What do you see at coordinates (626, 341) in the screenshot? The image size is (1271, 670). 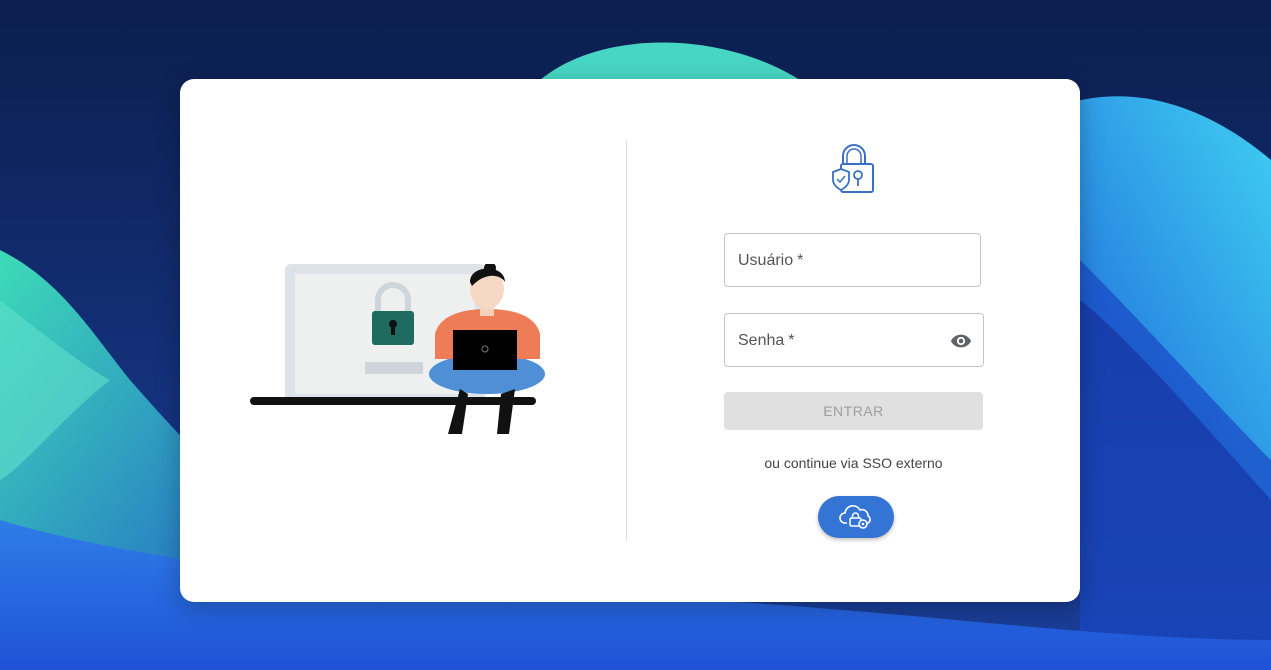 I see `vertical-divider` at bounding box center [626, 341].